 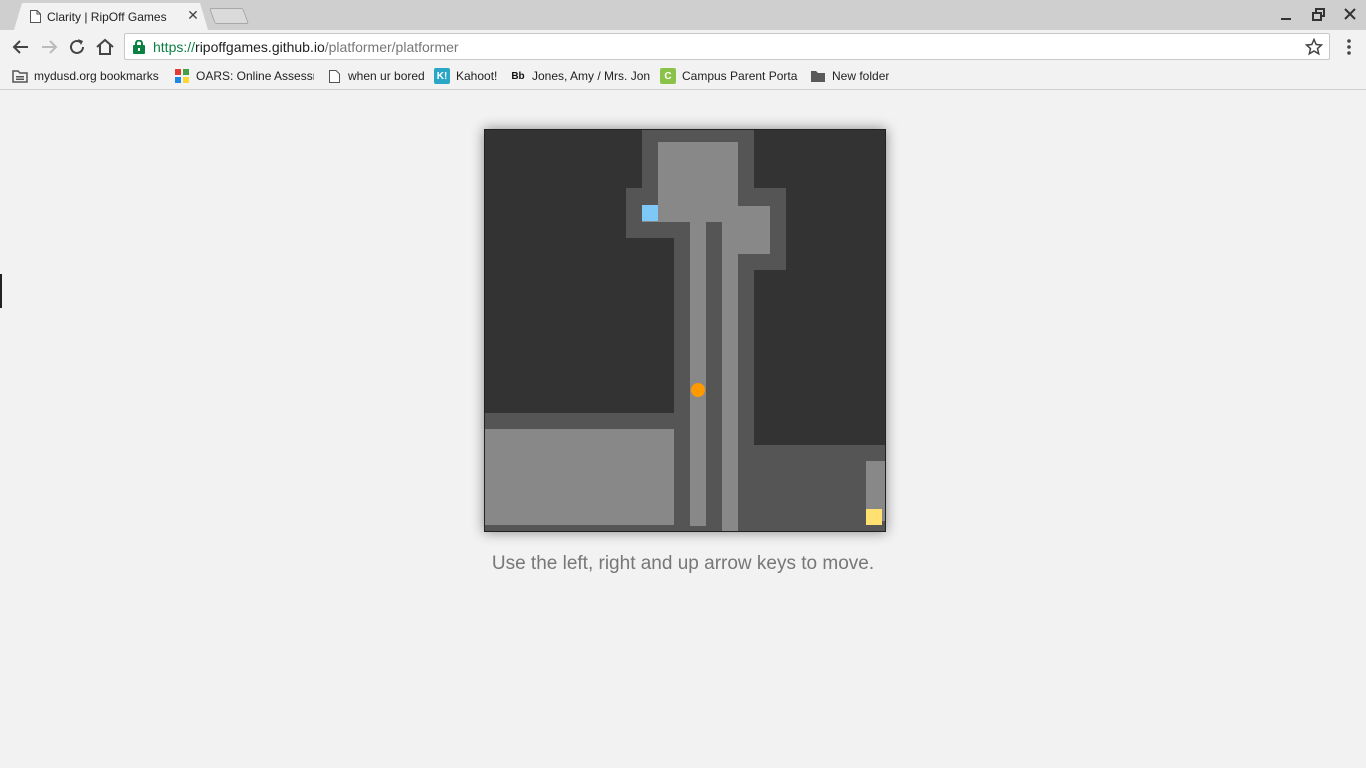 I want to click on bookmark-item: OARS: Online Assessm, so click(x=244, y=76).